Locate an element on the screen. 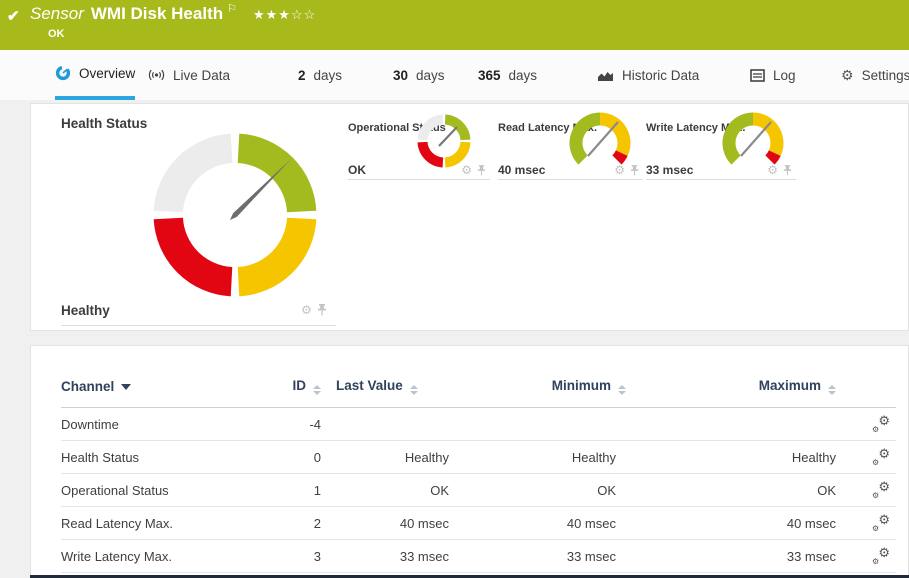  tab-number: 2 is located at coordinates (302, 75).